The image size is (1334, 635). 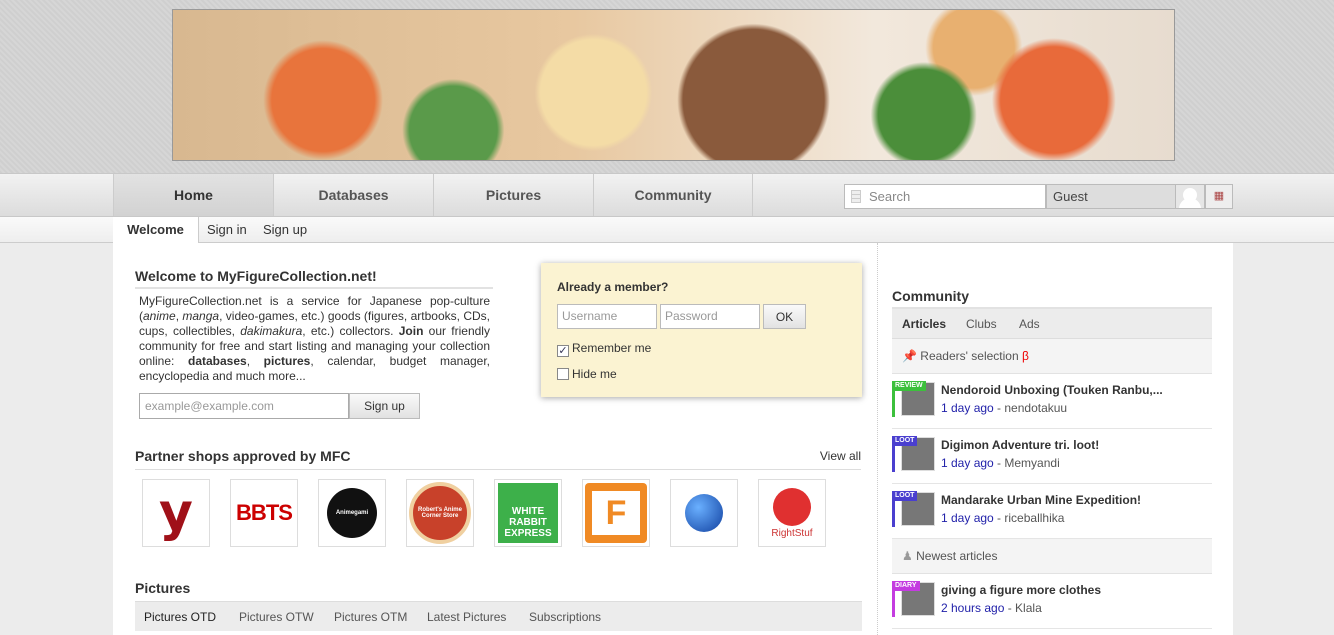 I want to click on email-input: example@example.com, so click(x=244, y=406).